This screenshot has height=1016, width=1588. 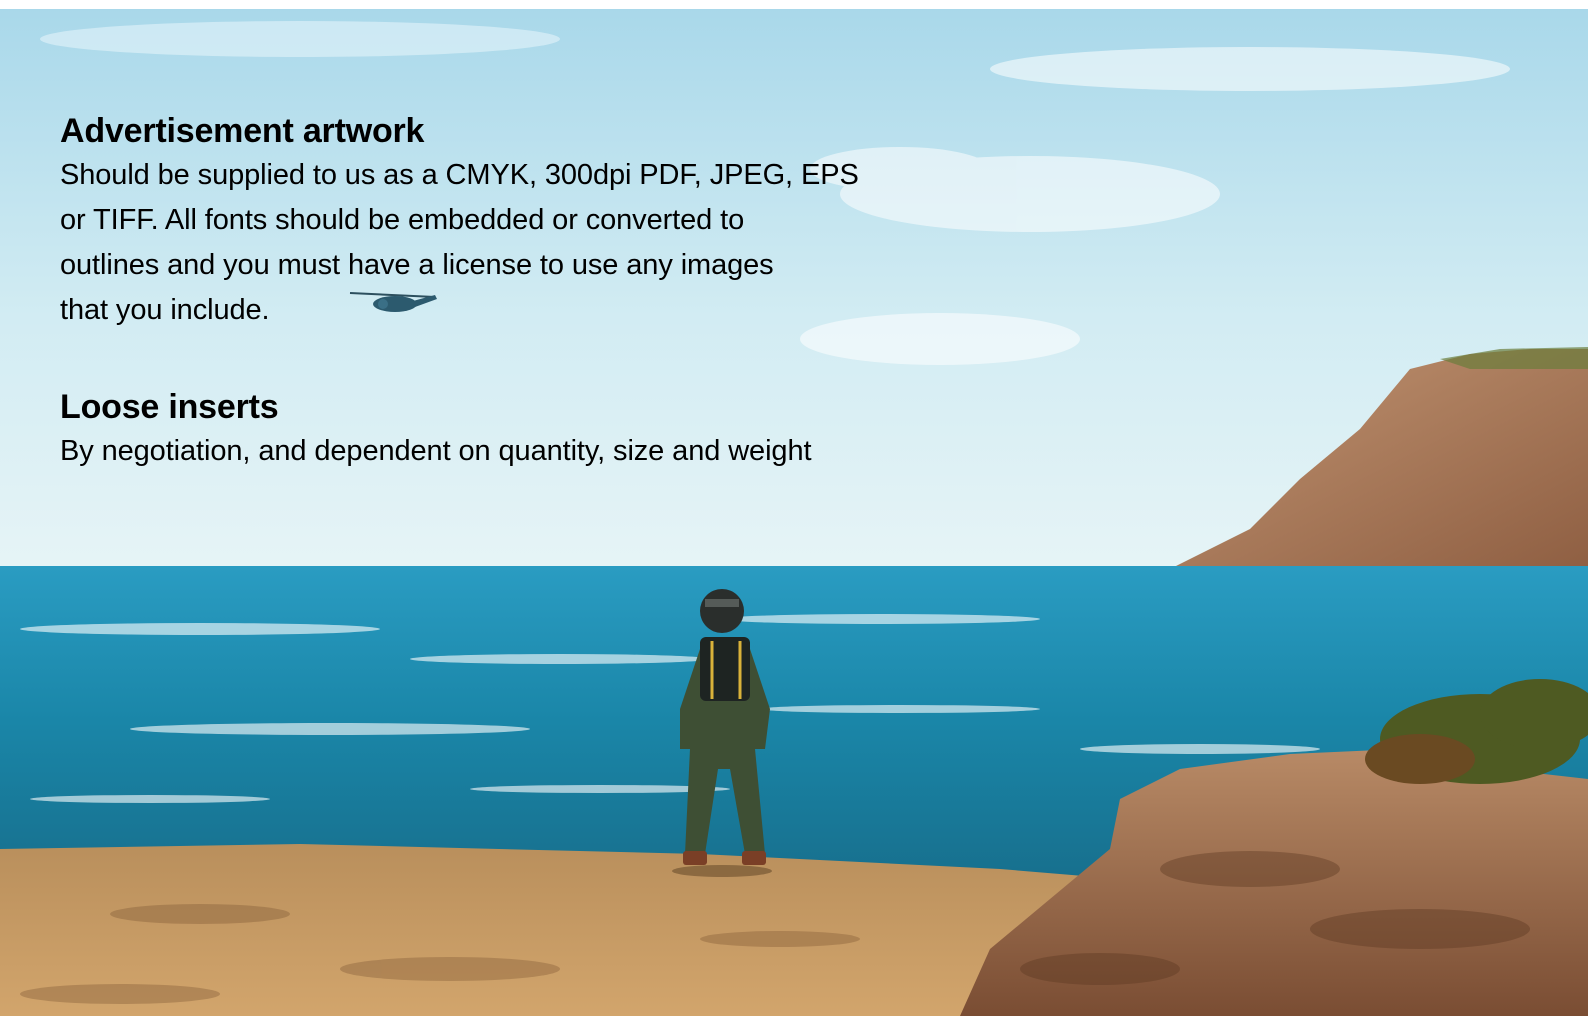 What do you see at coordinates (169, 407) in the screenshot?
I see `section-heading: Loose inserts` at bounding box center [169, 407].